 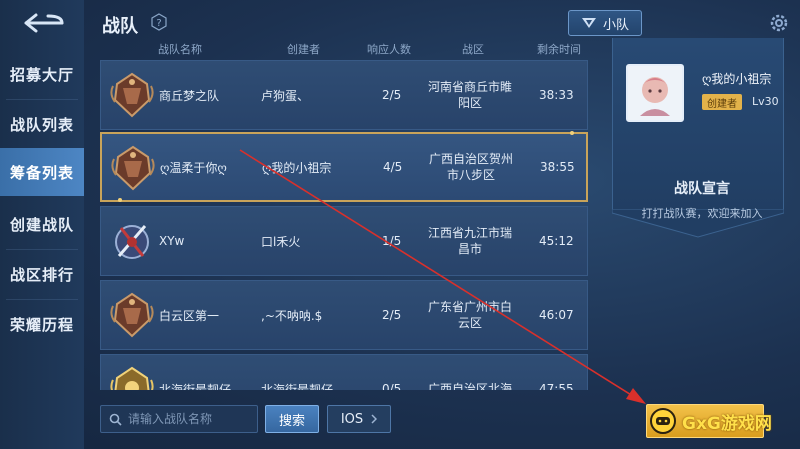 I want to click on owner-level: Lv30, so click(x=765, y=101).